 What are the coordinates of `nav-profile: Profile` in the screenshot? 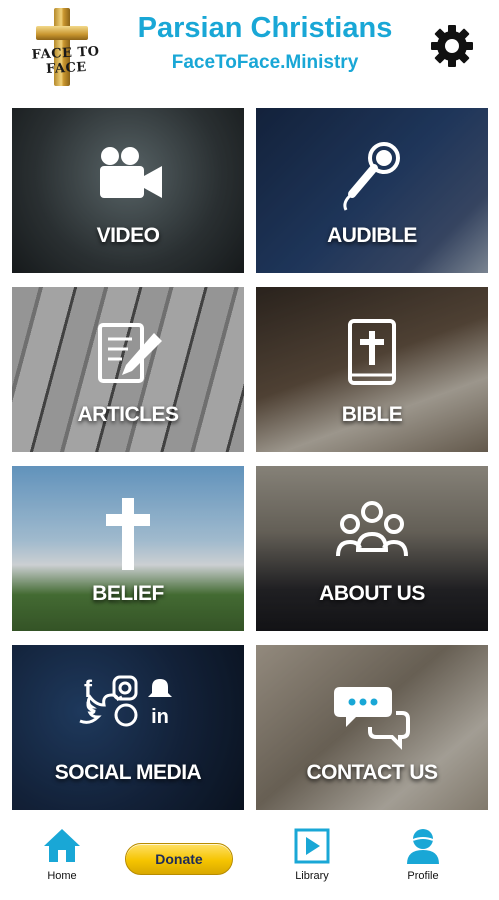 It's located at (423, 854).